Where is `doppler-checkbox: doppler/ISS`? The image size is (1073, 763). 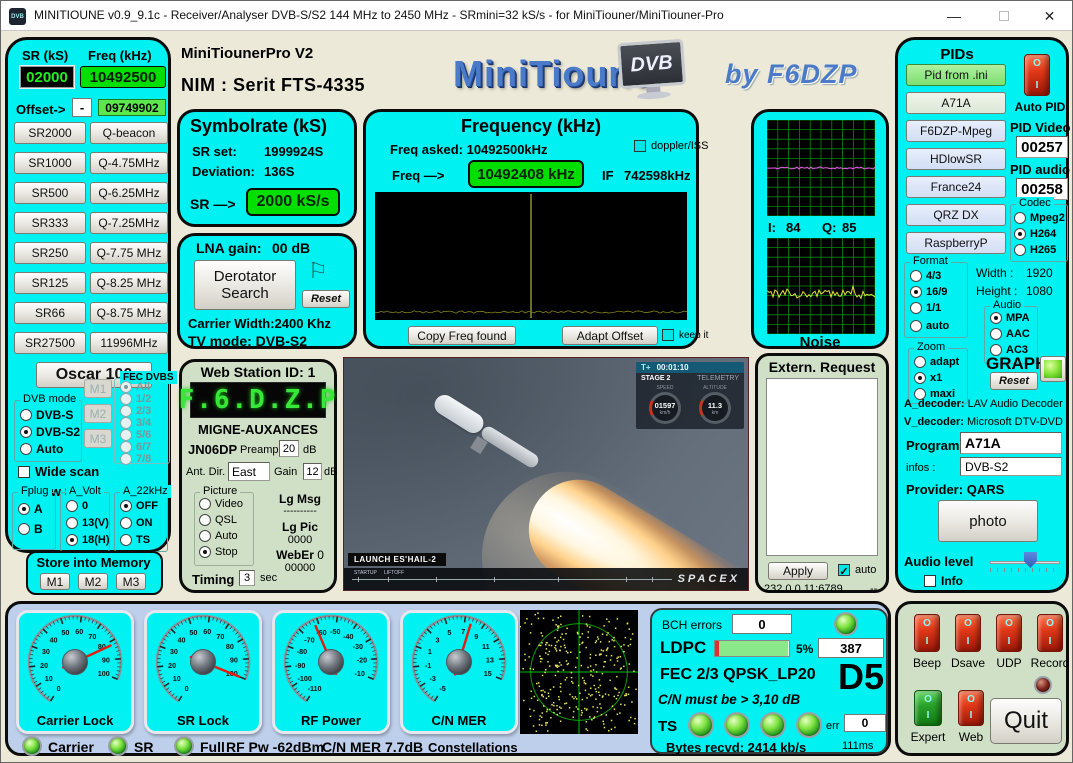 doppler-checkbox: doppler/ISS is located at coordinates (671, 146).